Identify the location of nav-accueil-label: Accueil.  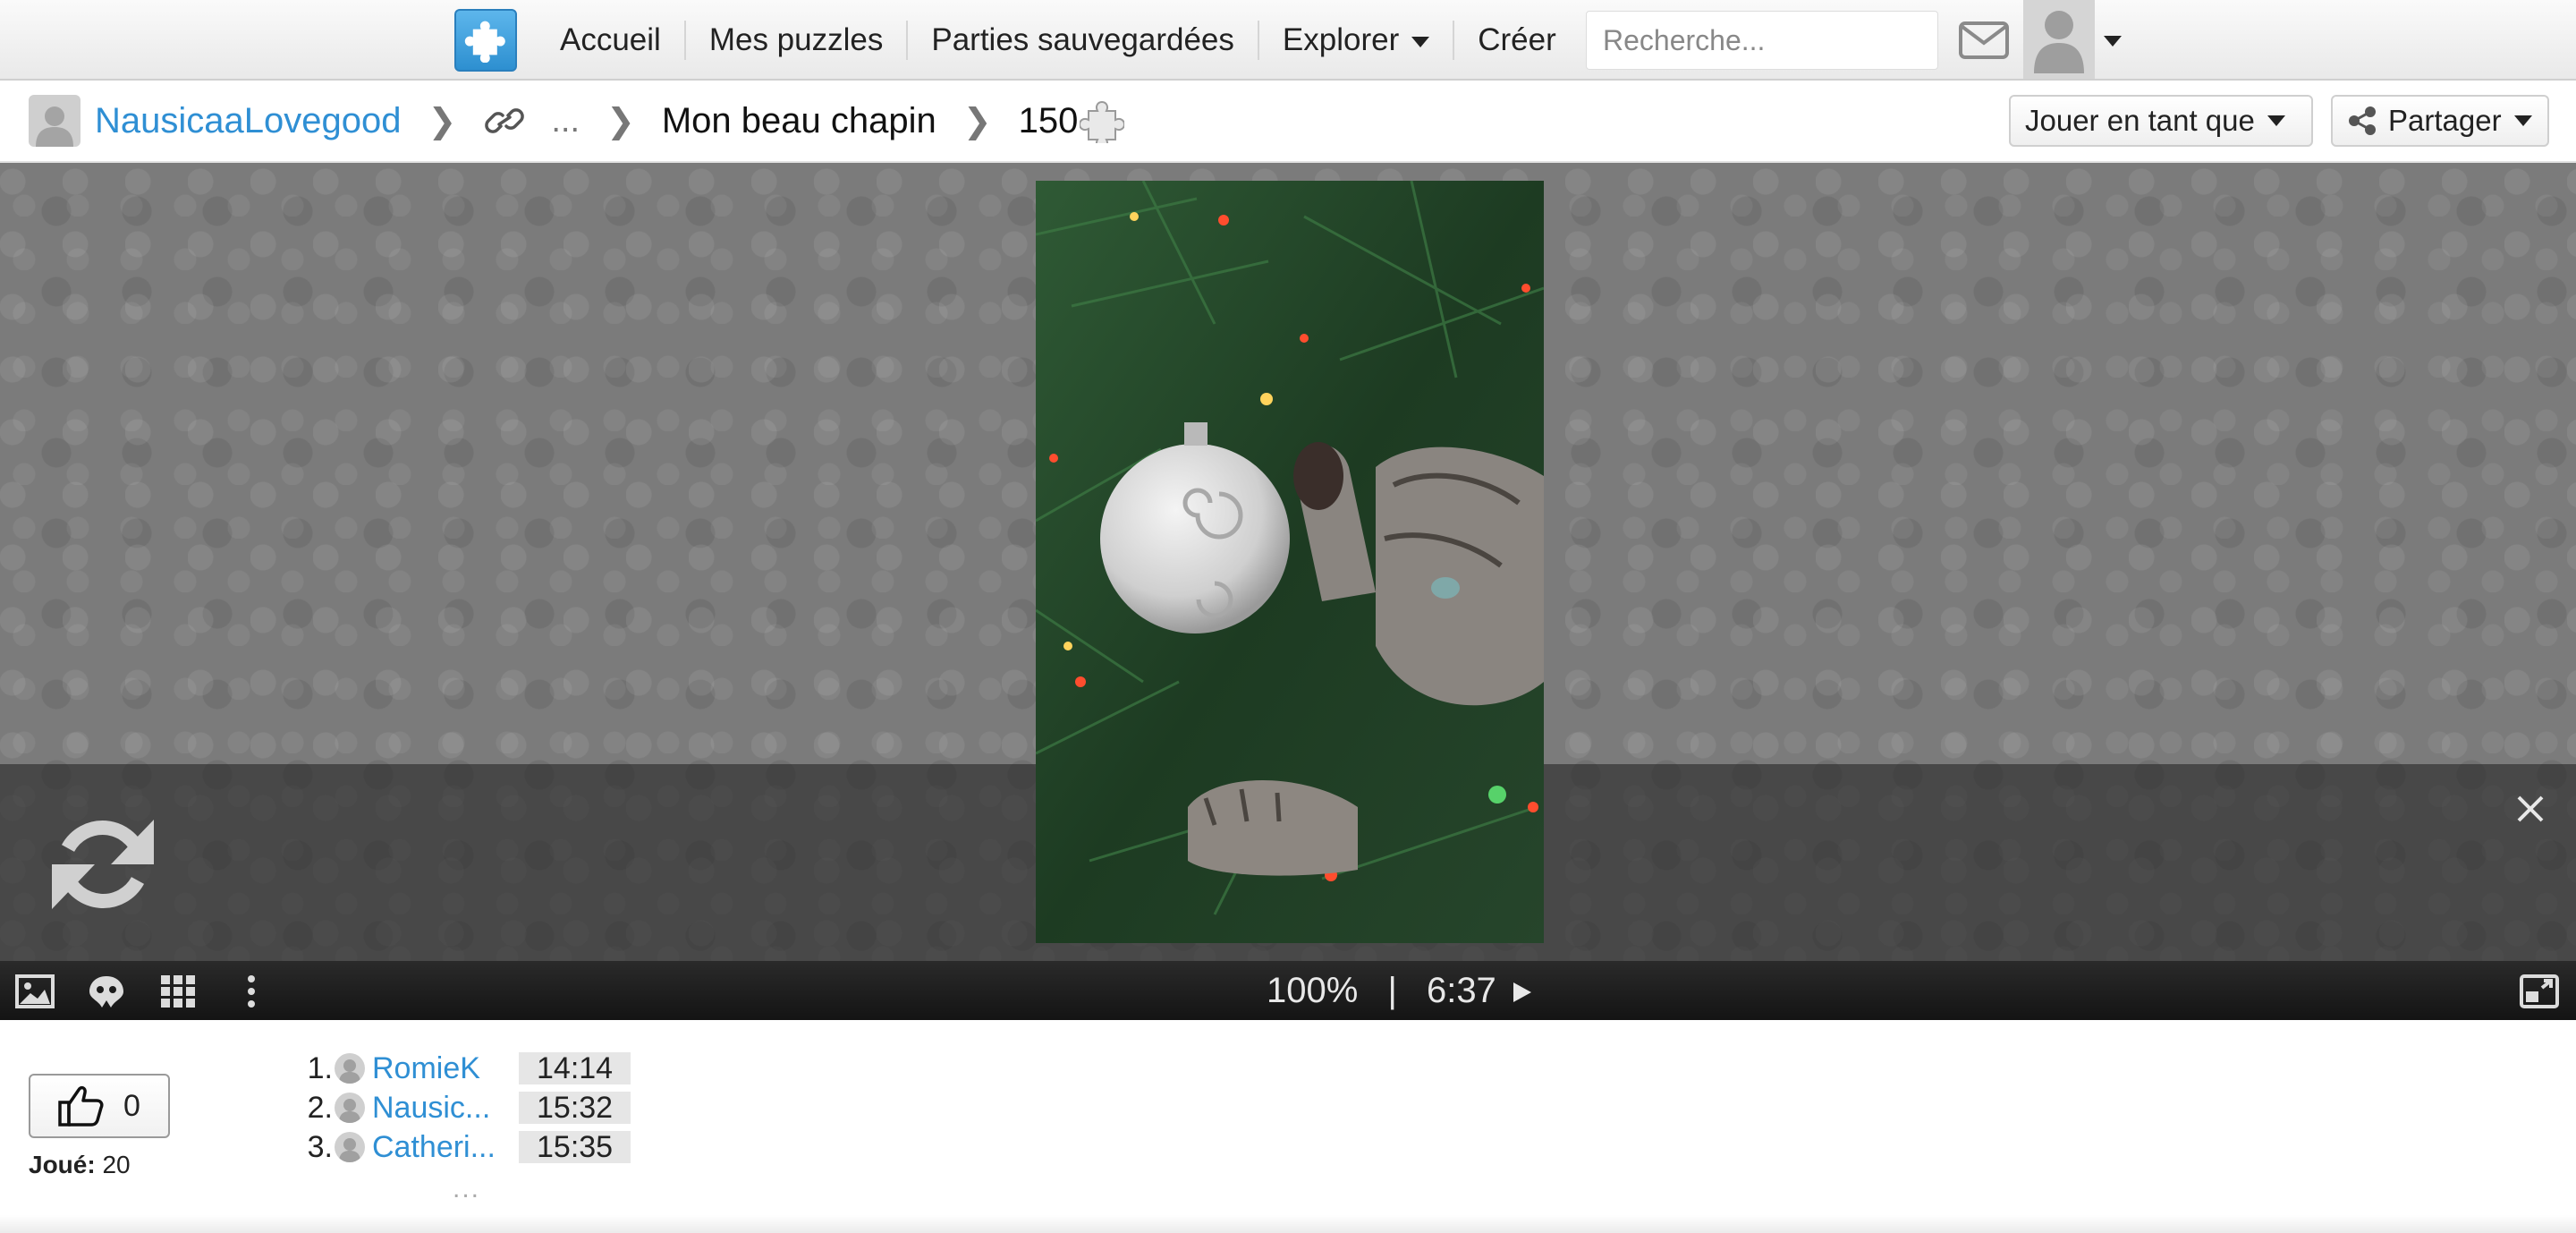
(610, 39).